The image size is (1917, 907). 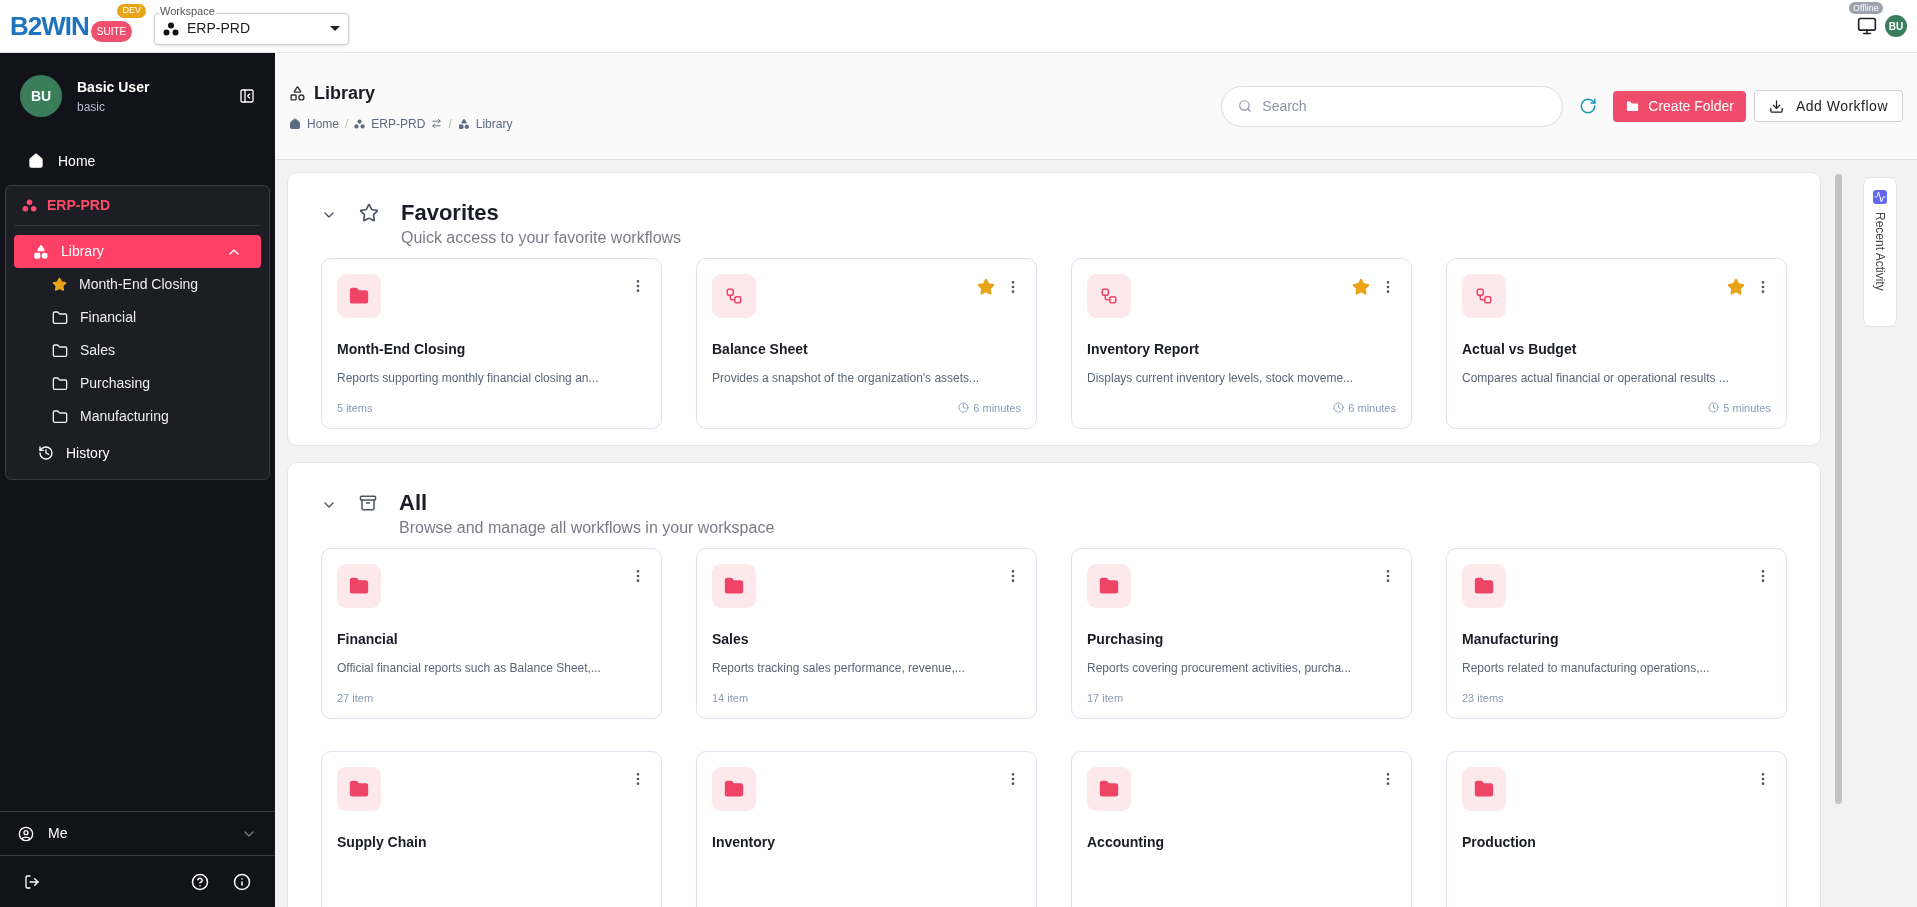 I want to click on card-title: Financial, so click(x=368, y=639).